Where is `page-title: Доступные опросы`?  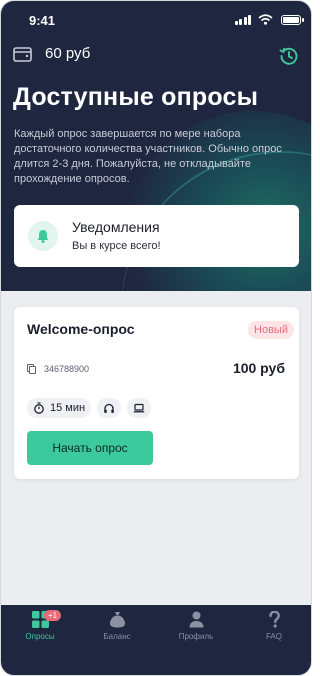 page-title: Доступные опросы is located at coordinates (136, 97).